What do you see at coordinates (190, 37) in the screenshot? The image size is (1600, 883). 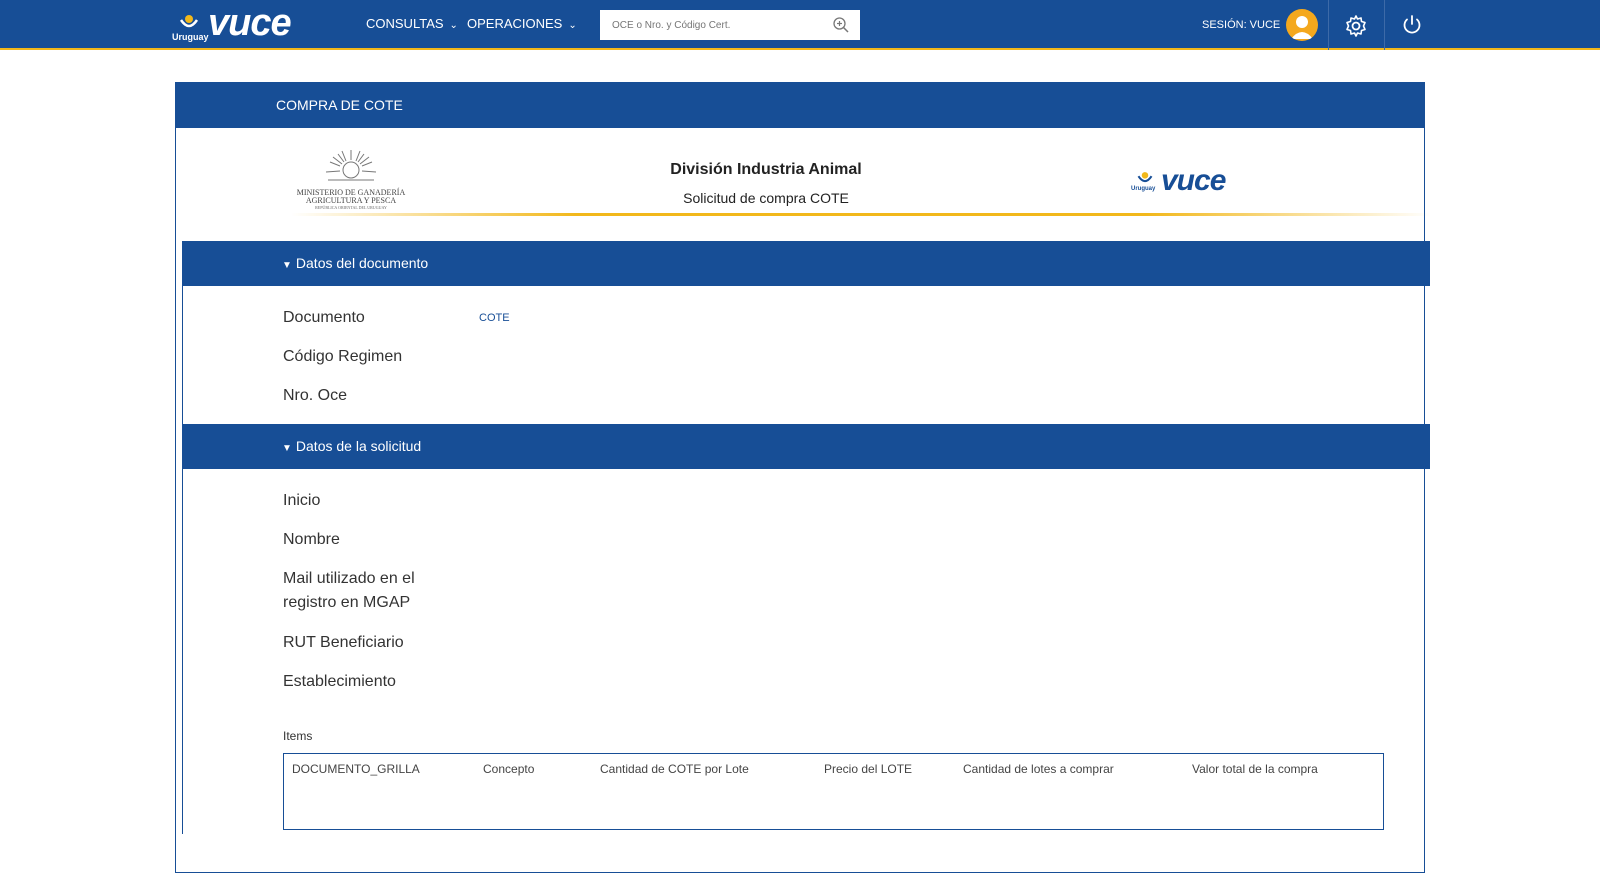 I see `logo-country: Uruguay` at bounding box center [190, 37].